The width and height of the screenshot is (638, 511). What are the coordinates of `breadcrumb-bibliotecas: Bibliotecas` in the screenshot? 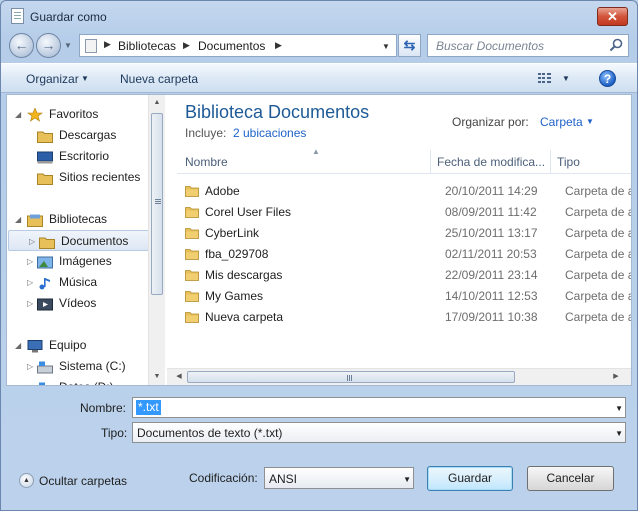 It's located at (147, 46).